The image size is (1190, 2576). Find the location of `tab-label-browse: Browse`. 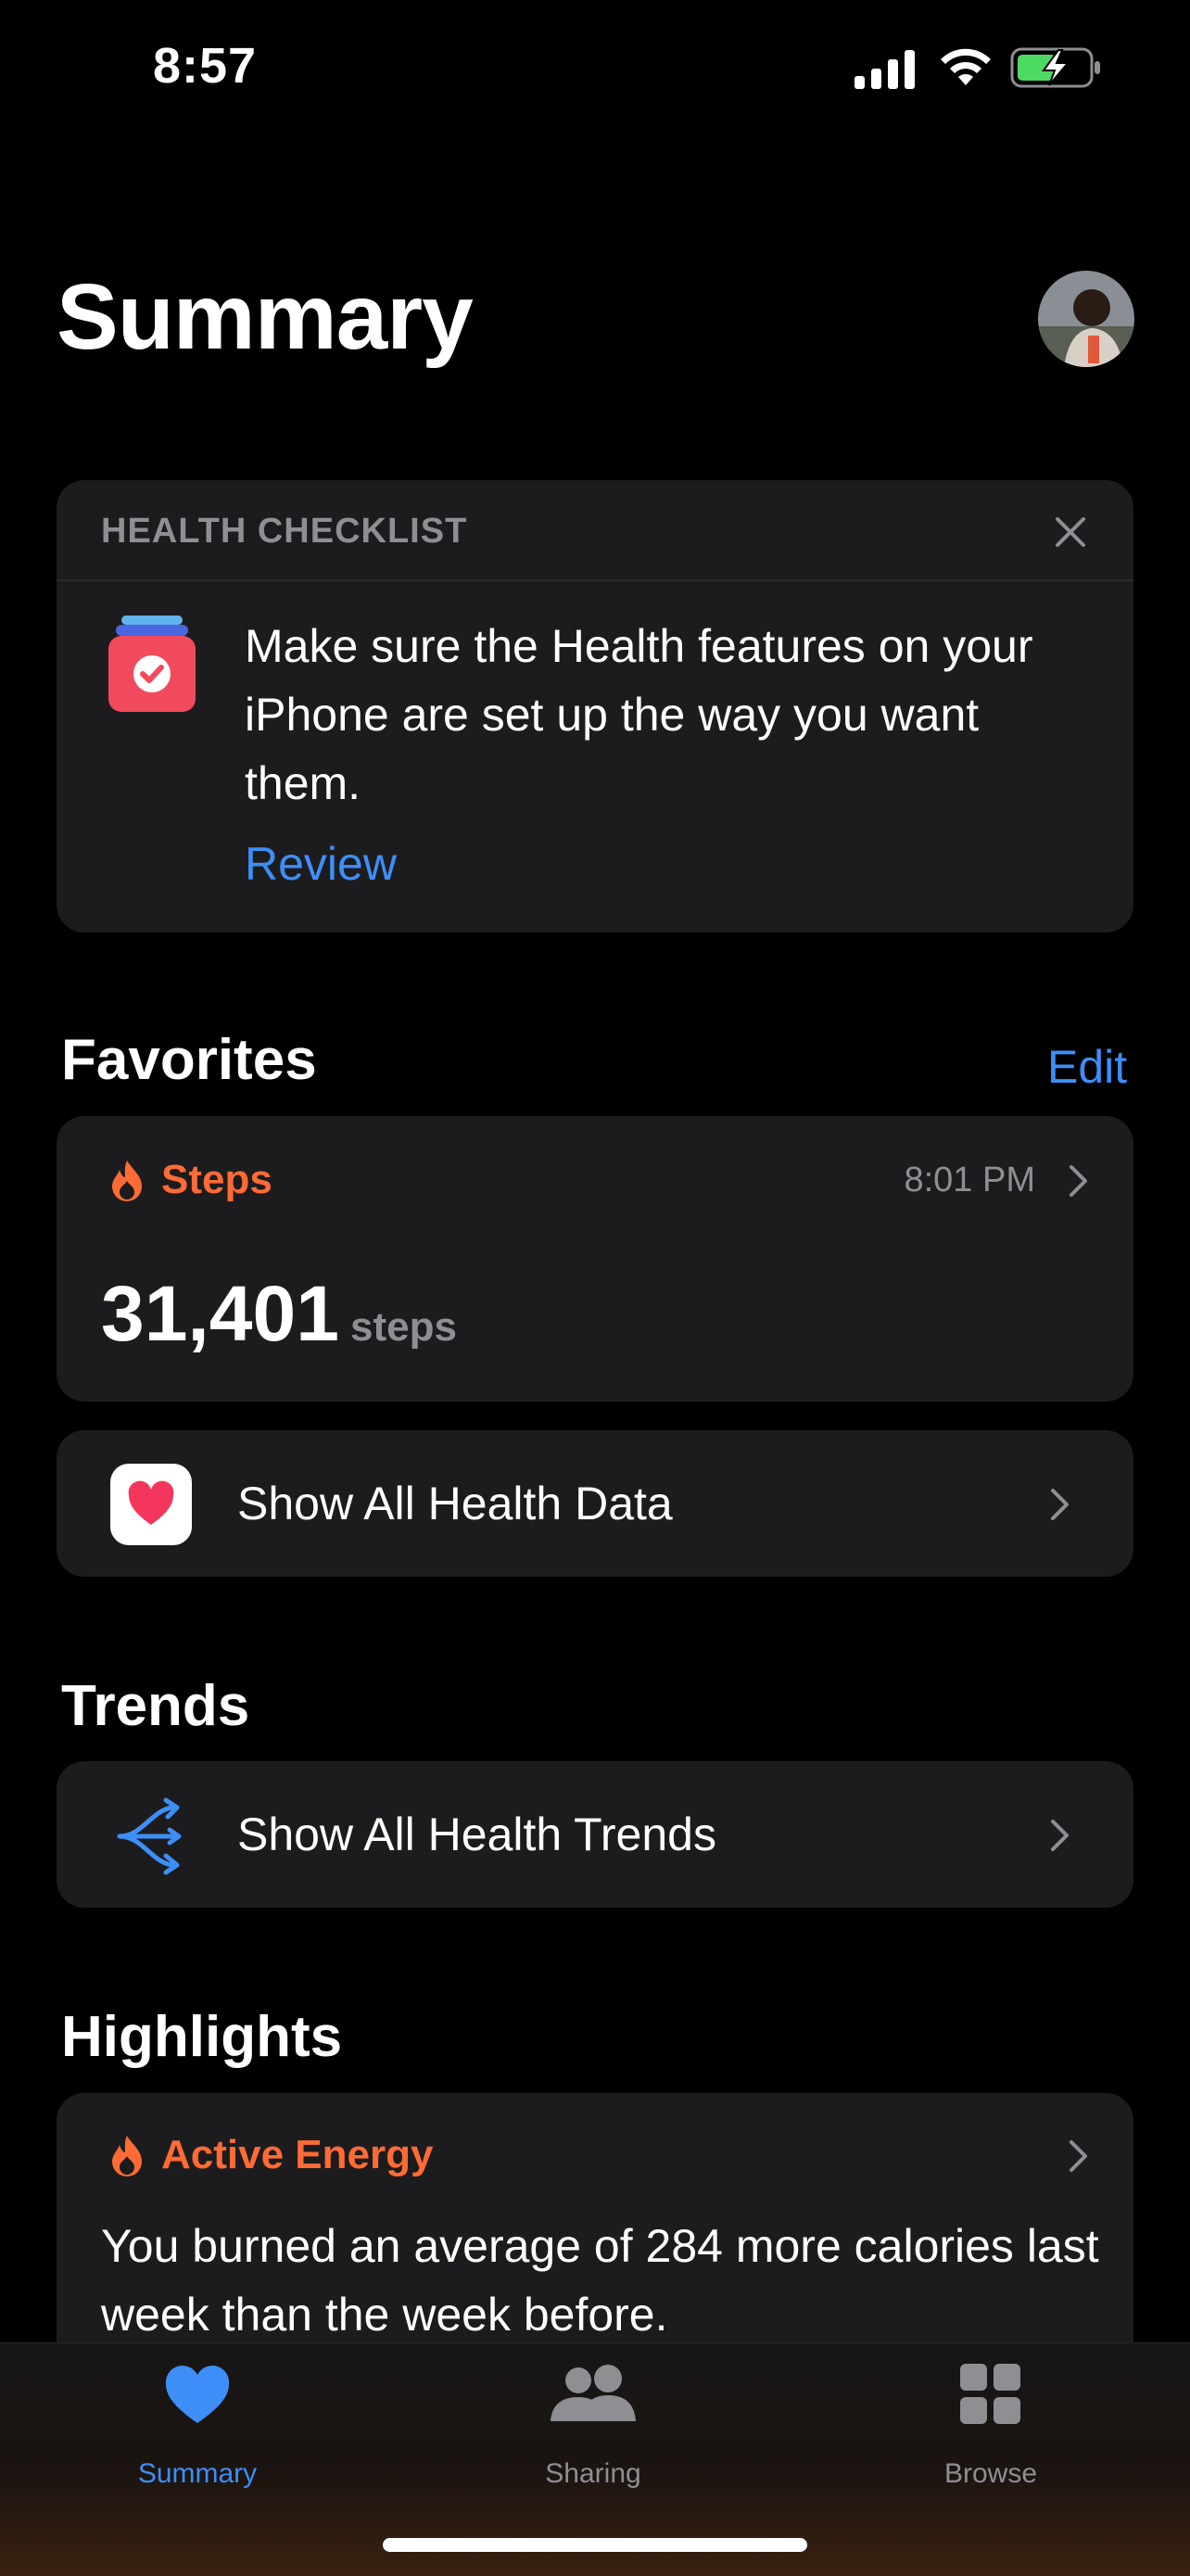

tab-label-browse: Browse is located at coordinates (991, 2473).